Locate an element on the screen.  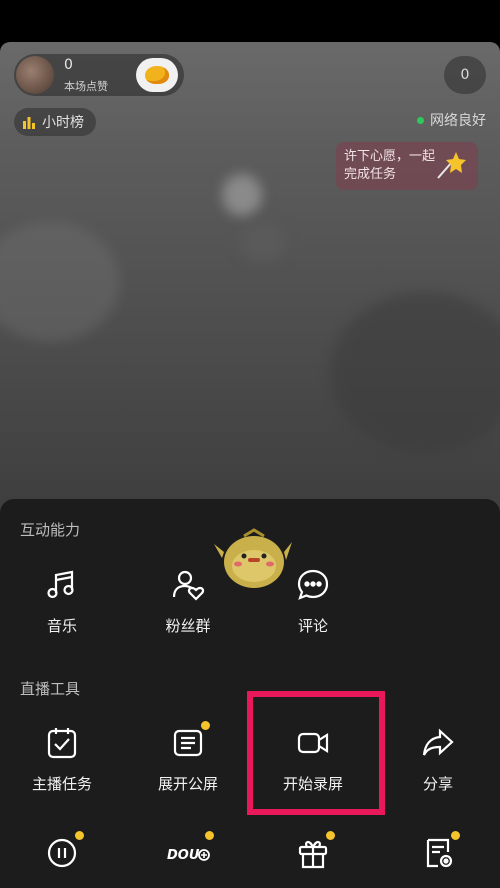
section-title-tools: 直播工具 is located at coordinates (50, 689).